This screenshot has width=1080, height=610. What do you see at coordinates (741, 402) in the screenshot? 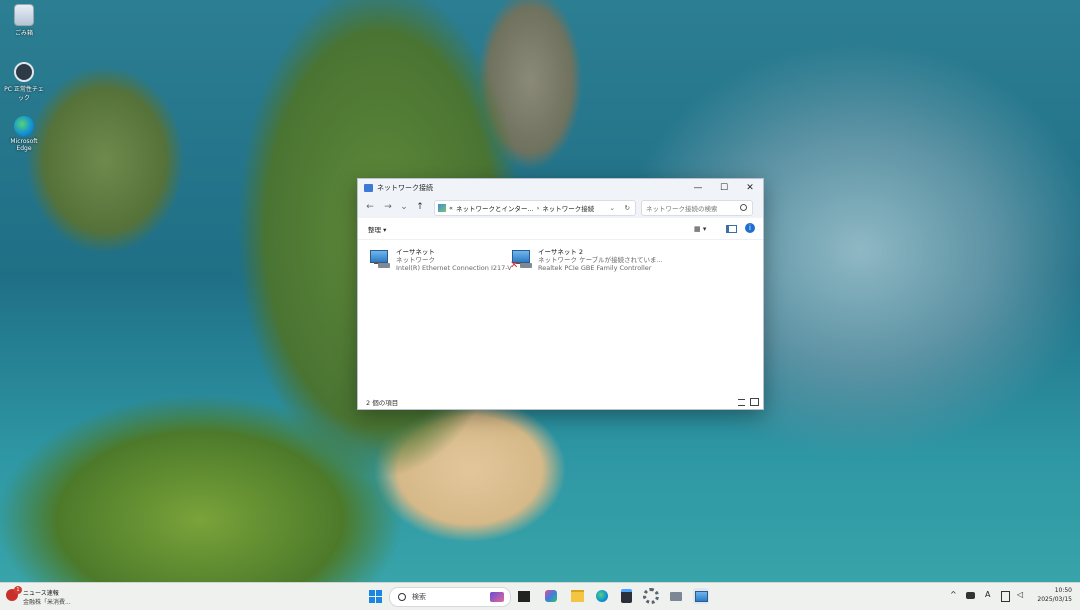
I see `details-view-icon` at bounding box center [741, 402].